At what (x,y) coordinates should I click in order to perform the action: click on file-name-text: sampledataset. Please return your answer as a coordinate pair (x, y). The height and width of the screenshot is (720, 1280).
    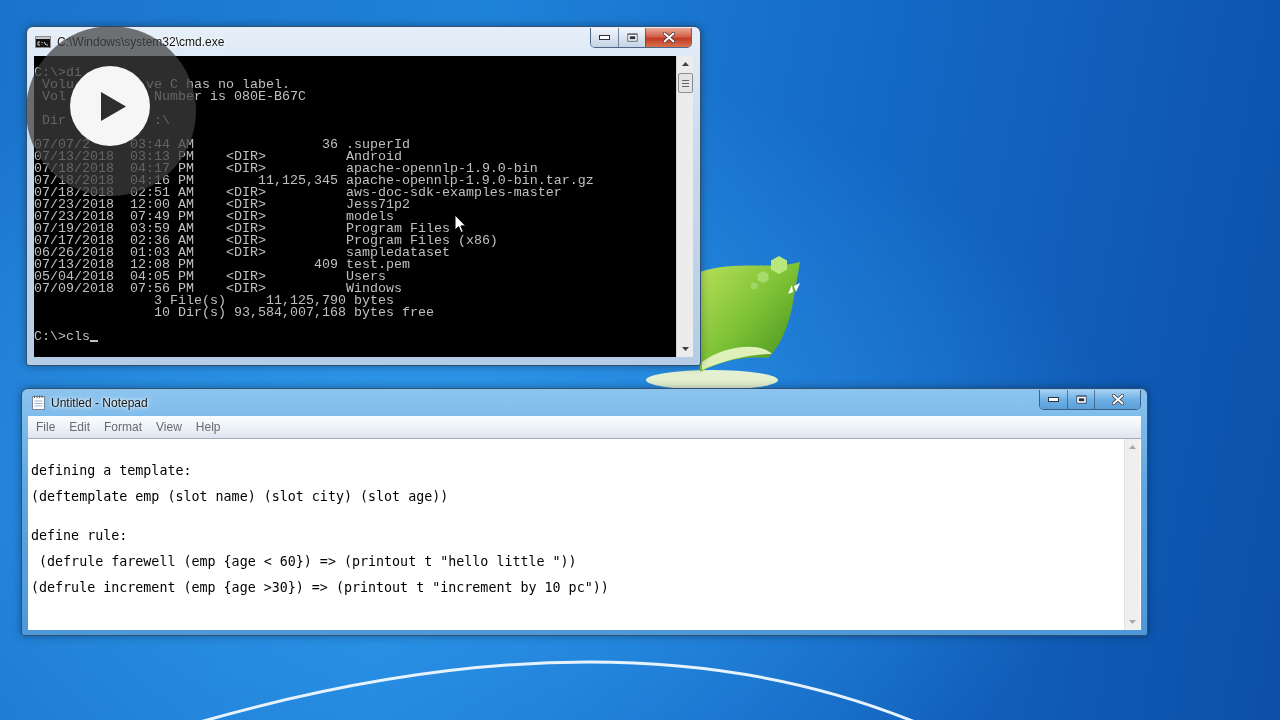
    Looking at the image, I should click on (397, 253).